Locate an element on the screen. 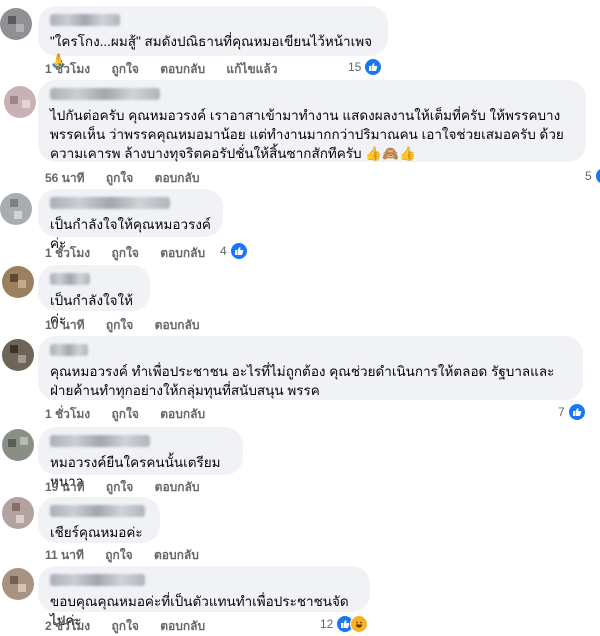  comment-actions: 2 ชั่วโมง ถูกใจ ตอบกลับ is located at coordinates (134, 626).